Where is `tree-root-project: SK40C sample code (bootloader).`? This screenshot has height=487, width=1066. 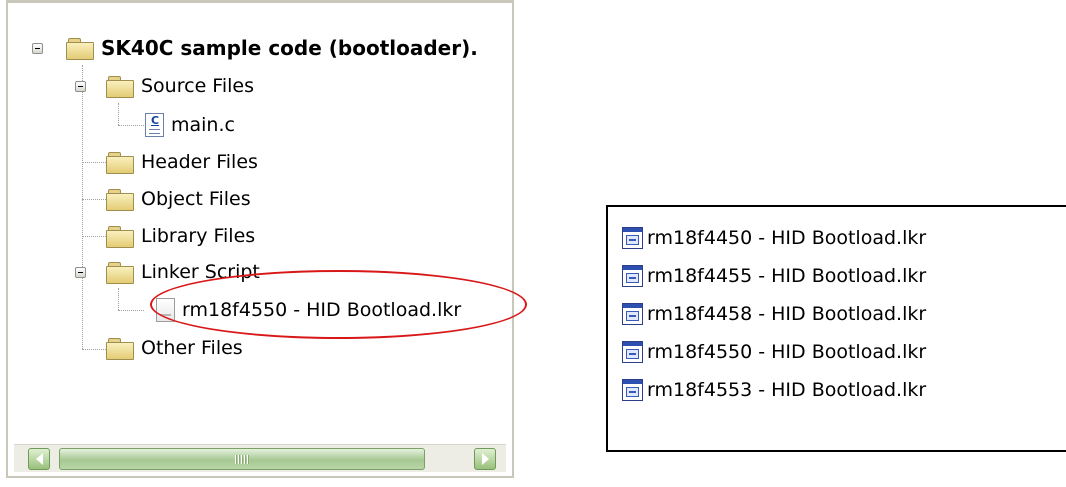
tree-root-project: SK40C sample code (bootloader). is located at coordinates (272, 48).